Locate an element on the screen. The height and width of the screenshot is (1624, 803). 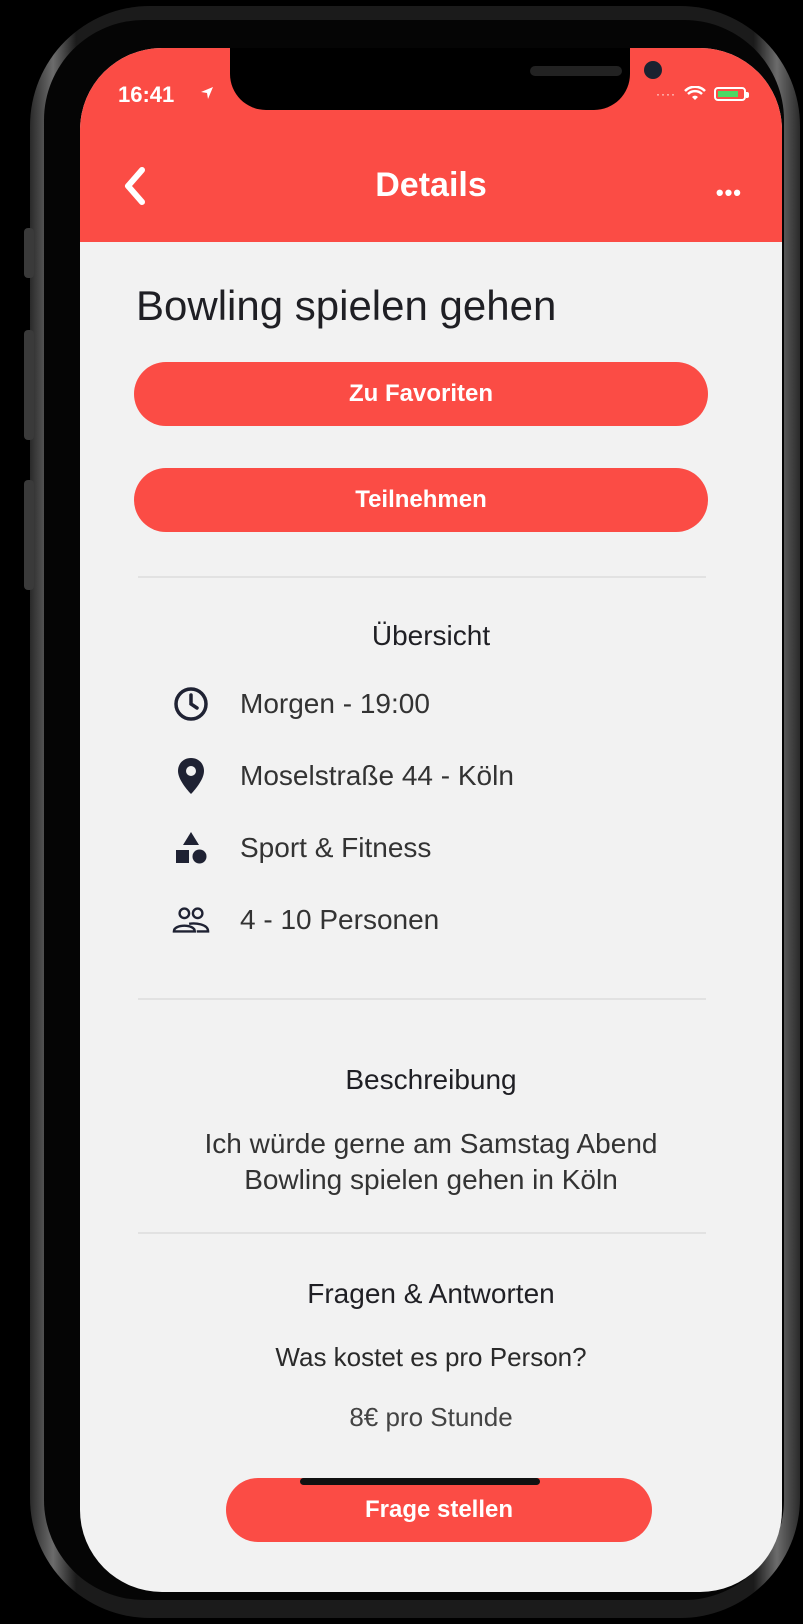
overview-item-participants: 4 - 10 Personen is located at coordinates (305, 920).